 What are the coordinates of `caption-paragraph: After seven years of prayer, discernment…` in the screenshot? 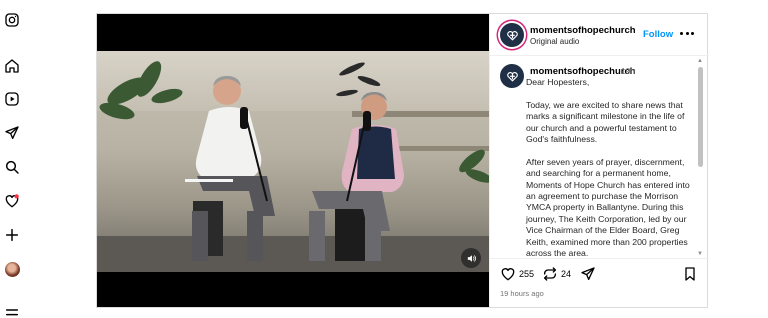 It's located at (608, 207).